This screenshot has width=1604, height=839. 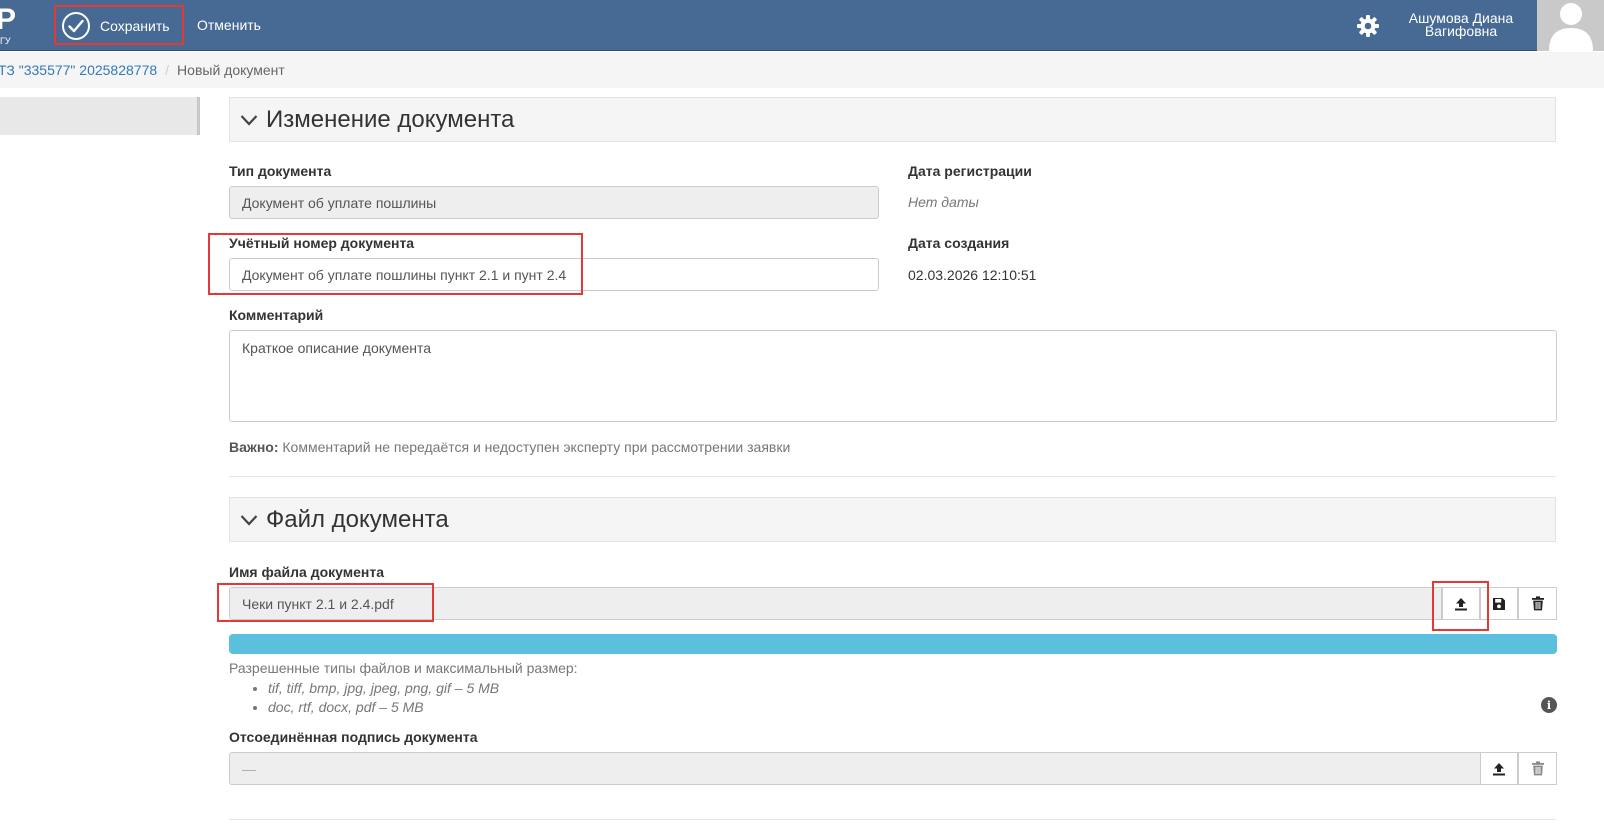 I want to click on section-title: Файл документа, so click(x=357, y=519).